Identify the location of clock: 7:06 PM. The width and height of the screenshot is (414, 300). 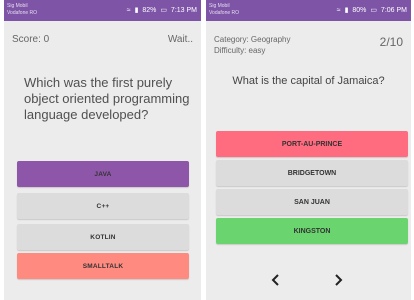
(393, 10).